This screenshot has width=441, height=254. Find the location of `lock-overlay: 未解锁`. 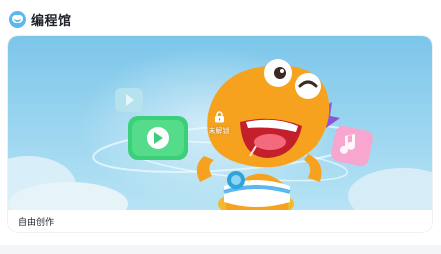

lock-overlay: 未解锁 is located at coordinates (219, 123).